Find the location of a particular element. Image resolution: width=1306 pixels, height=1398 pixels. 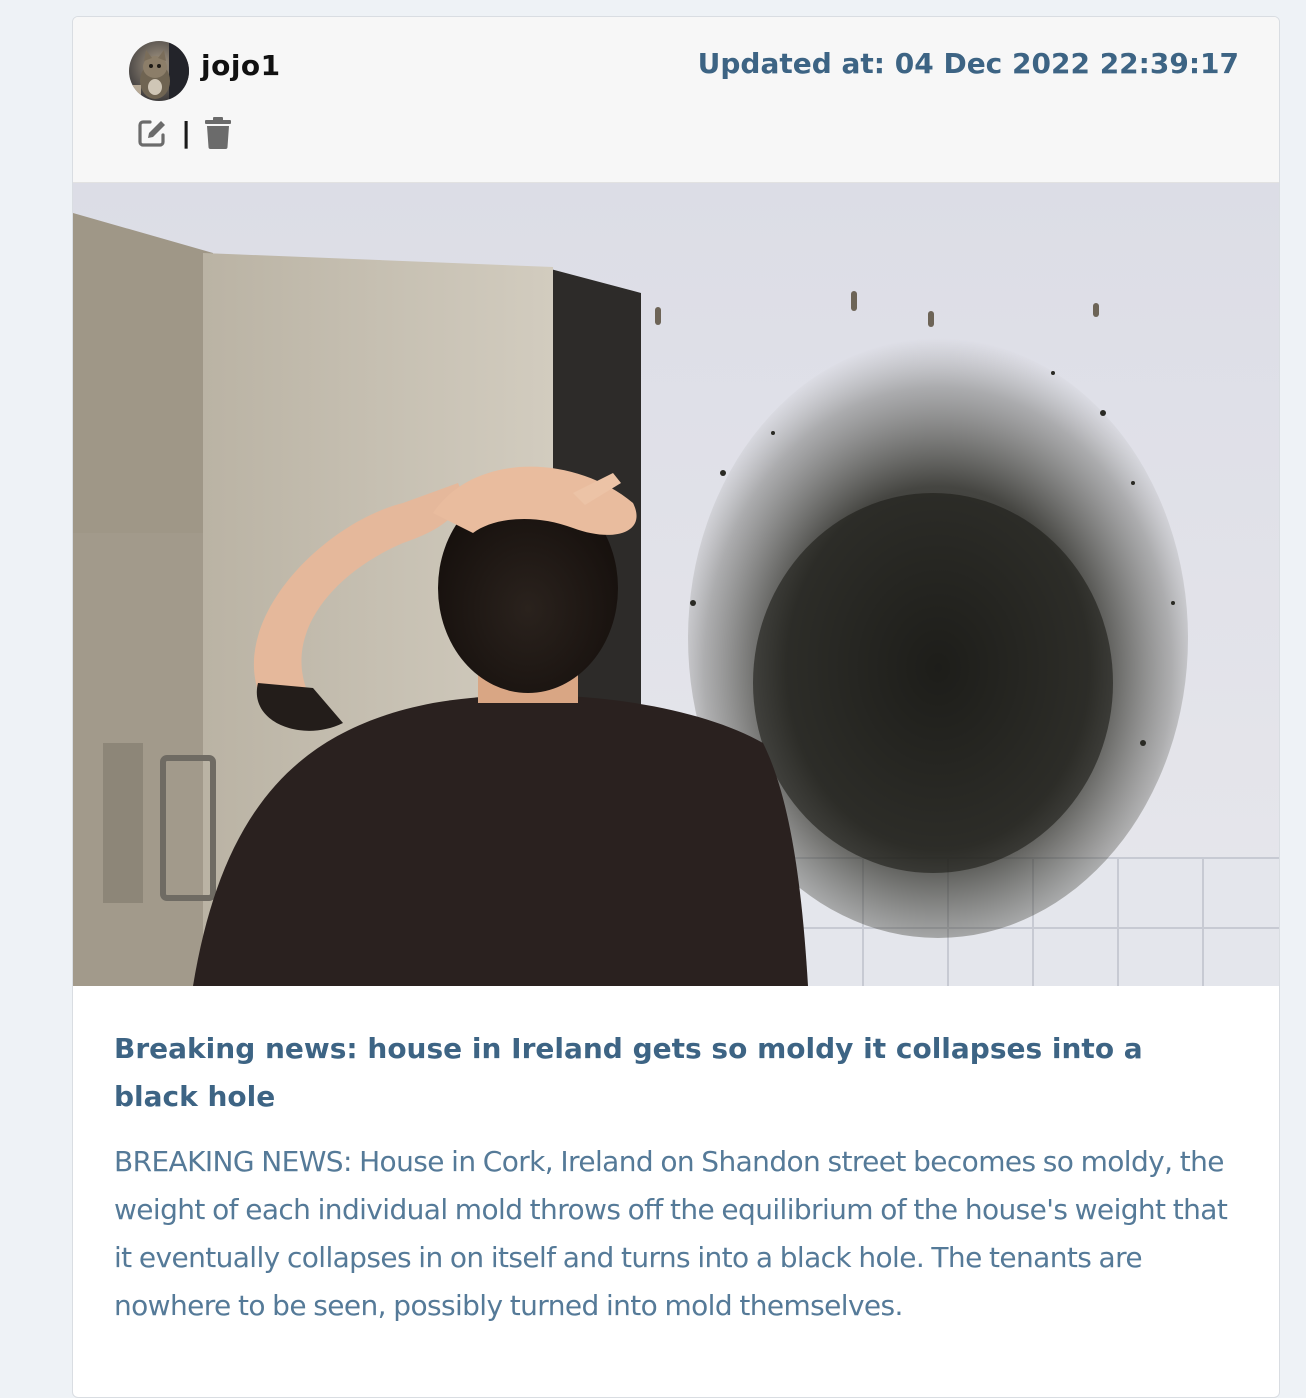

edit-button is located at coordinates (152, 133).